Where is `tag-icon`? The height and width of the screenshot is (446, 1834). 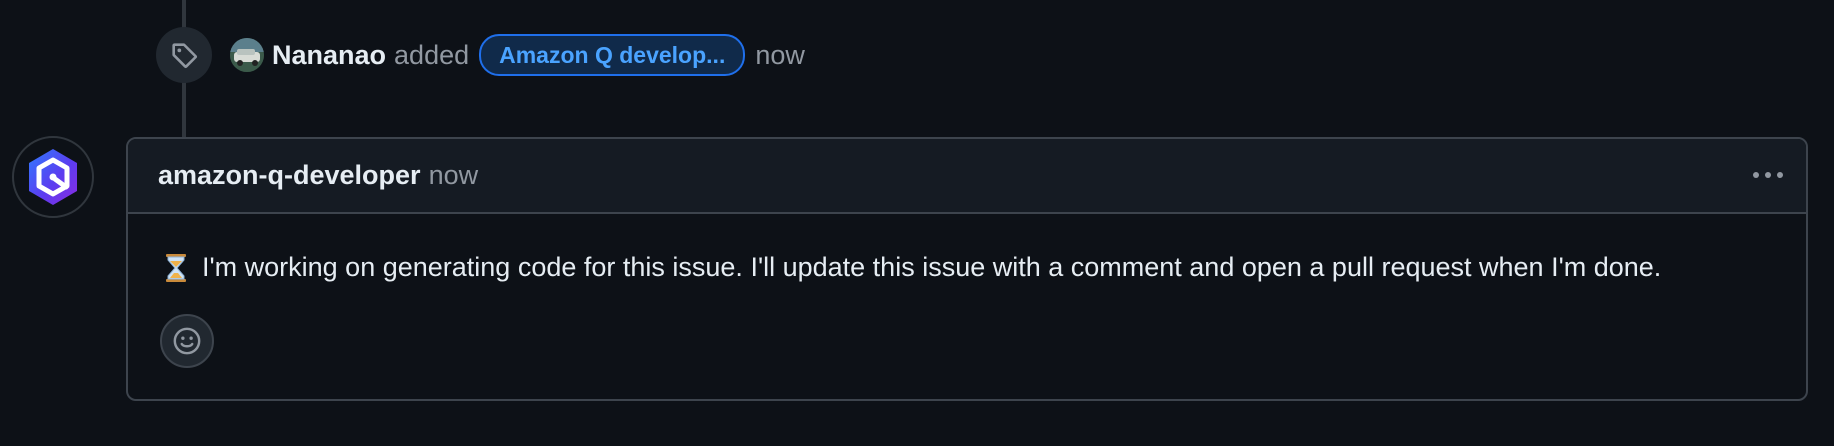
tag-icon is located at coordinates (184, 55).